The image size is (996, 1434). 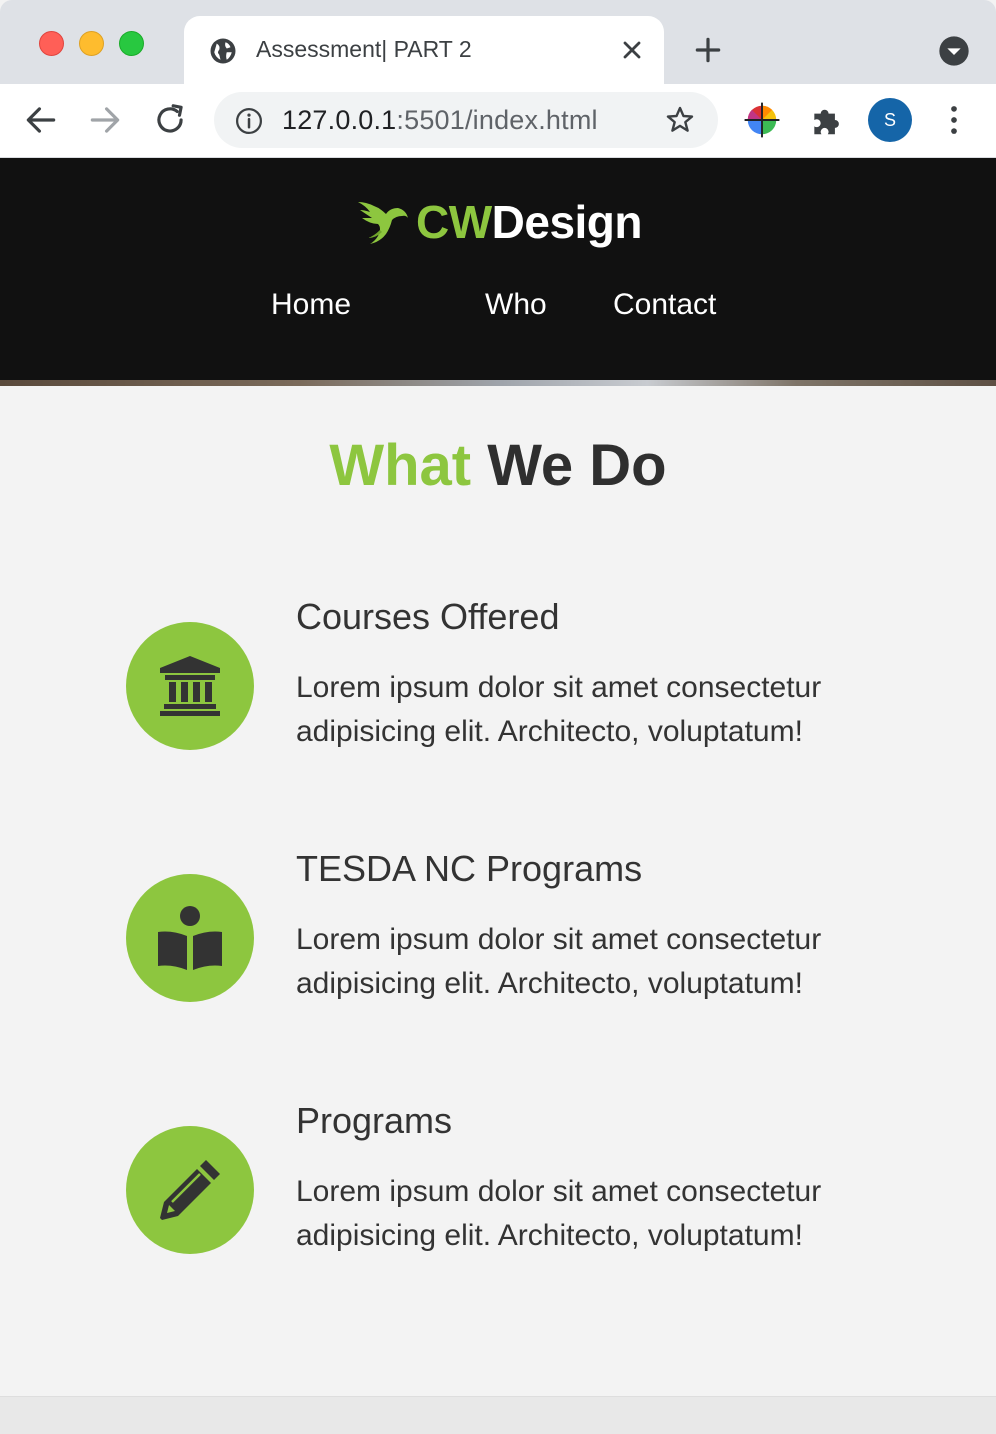 What do you see at coordinates (41, 120) in the screenshot?
I see `back-arrow-icon` at bounding box center [41, 120].